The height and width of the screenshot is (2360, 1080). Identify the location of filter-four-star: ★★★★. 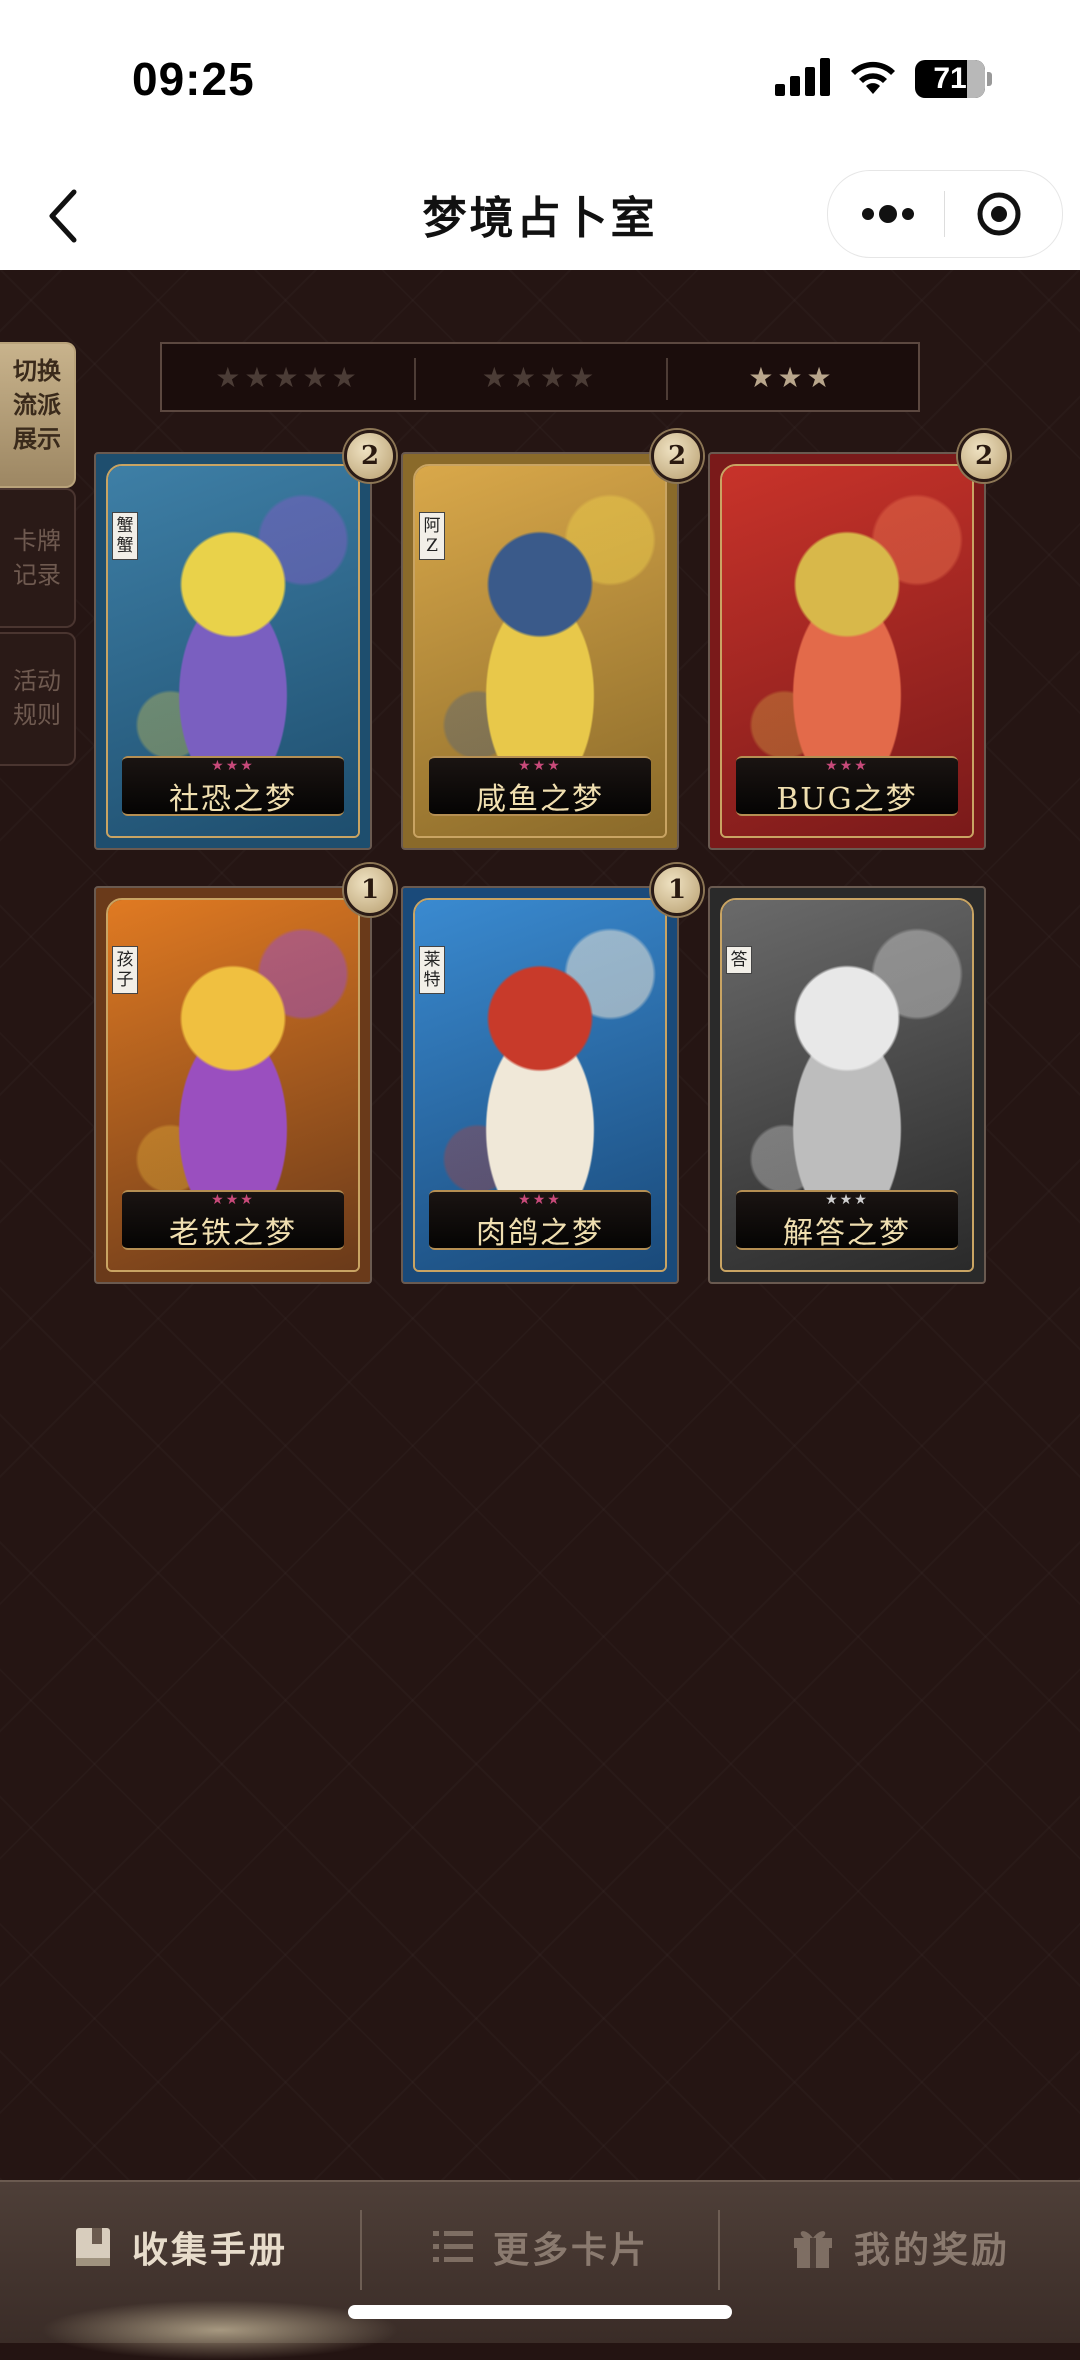
(540, 377).